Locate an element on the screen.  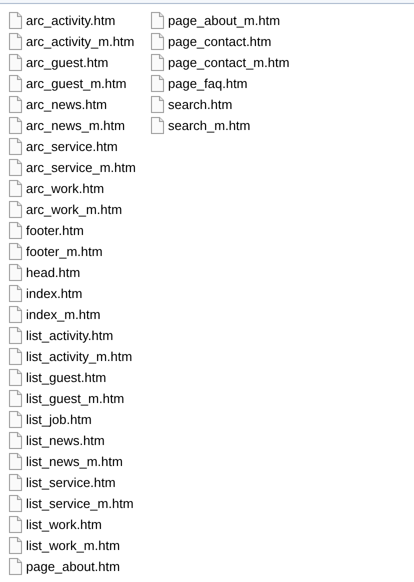
file-name: arc_activity_m.htm is located at coordinates (80, 41).